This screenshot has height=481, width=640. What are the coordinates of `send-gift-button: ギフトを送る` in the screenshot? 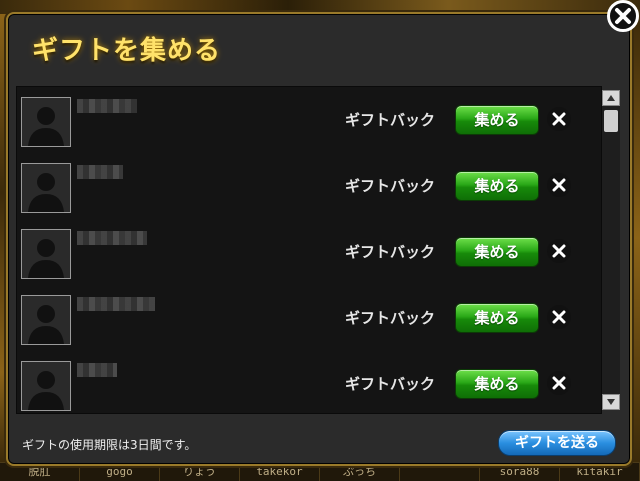 It's located at (557, 443).